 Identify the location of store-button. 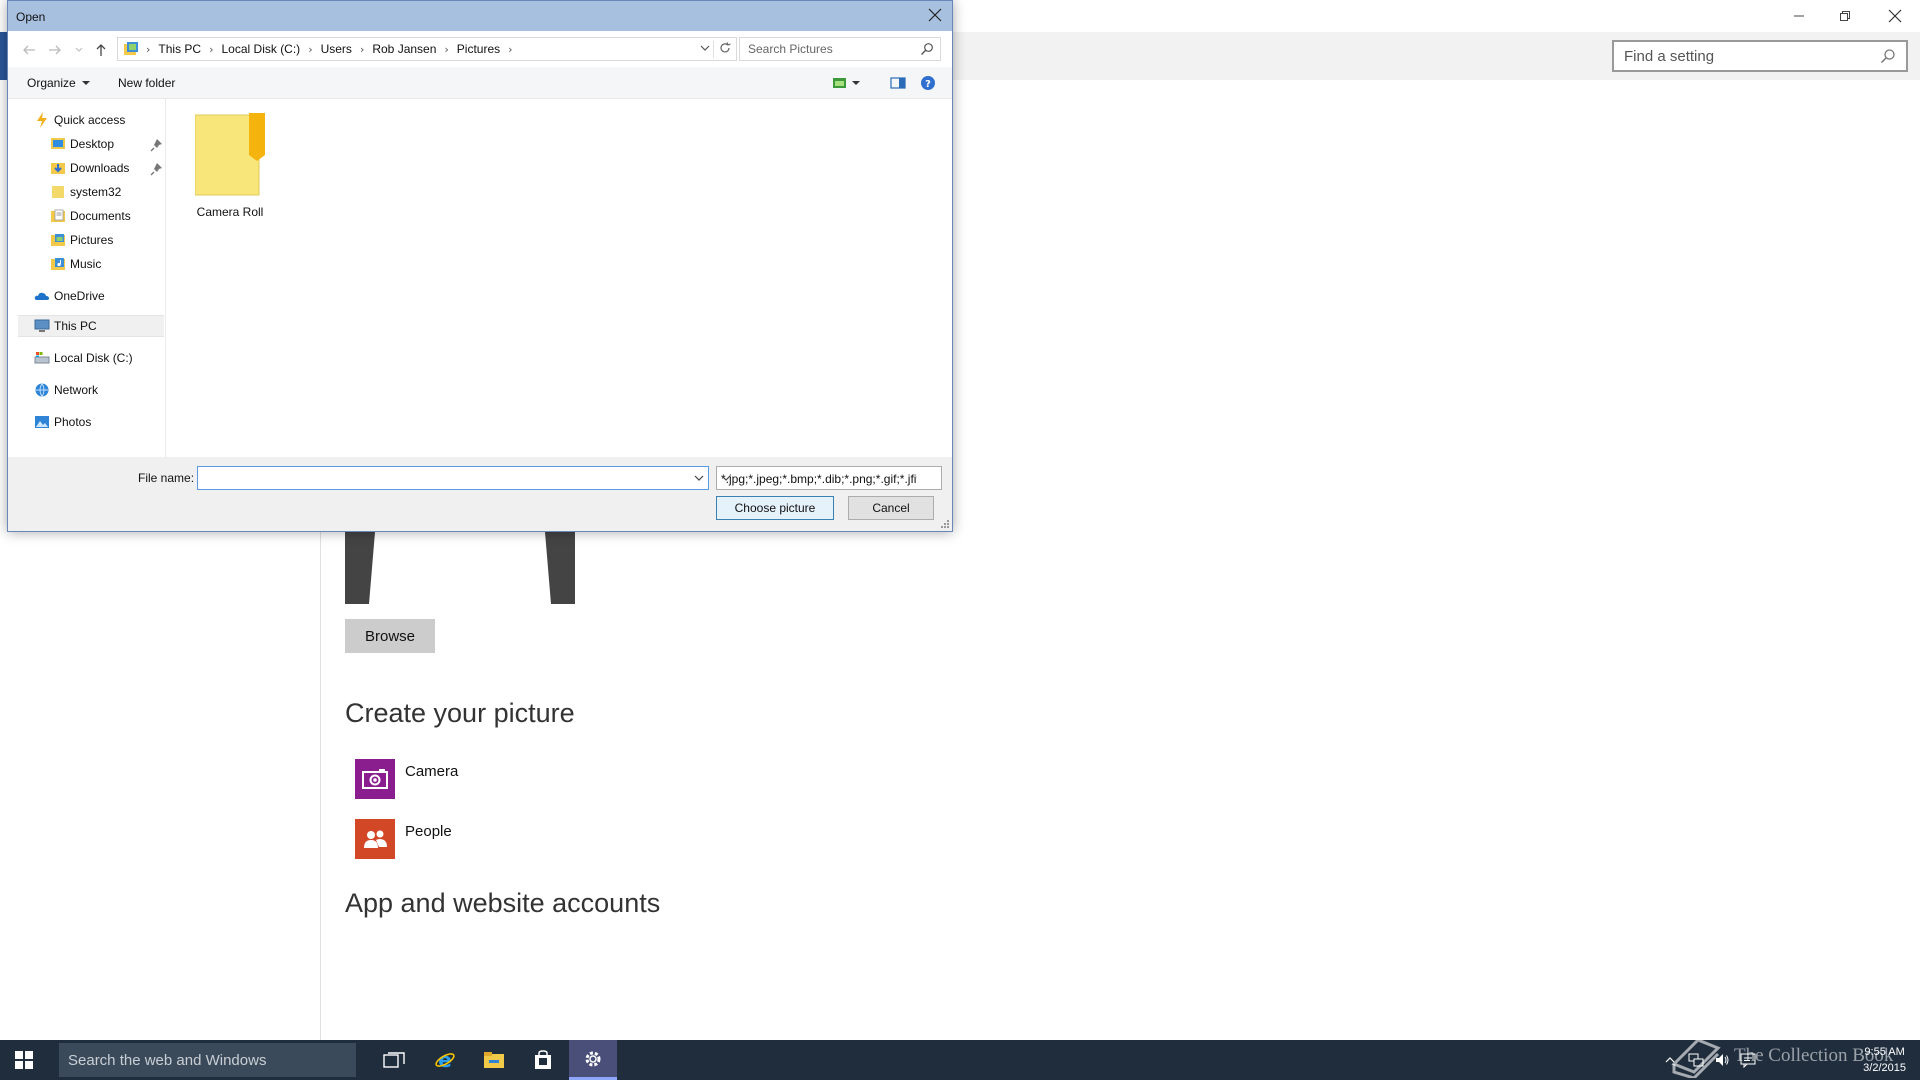
(543, 1060).